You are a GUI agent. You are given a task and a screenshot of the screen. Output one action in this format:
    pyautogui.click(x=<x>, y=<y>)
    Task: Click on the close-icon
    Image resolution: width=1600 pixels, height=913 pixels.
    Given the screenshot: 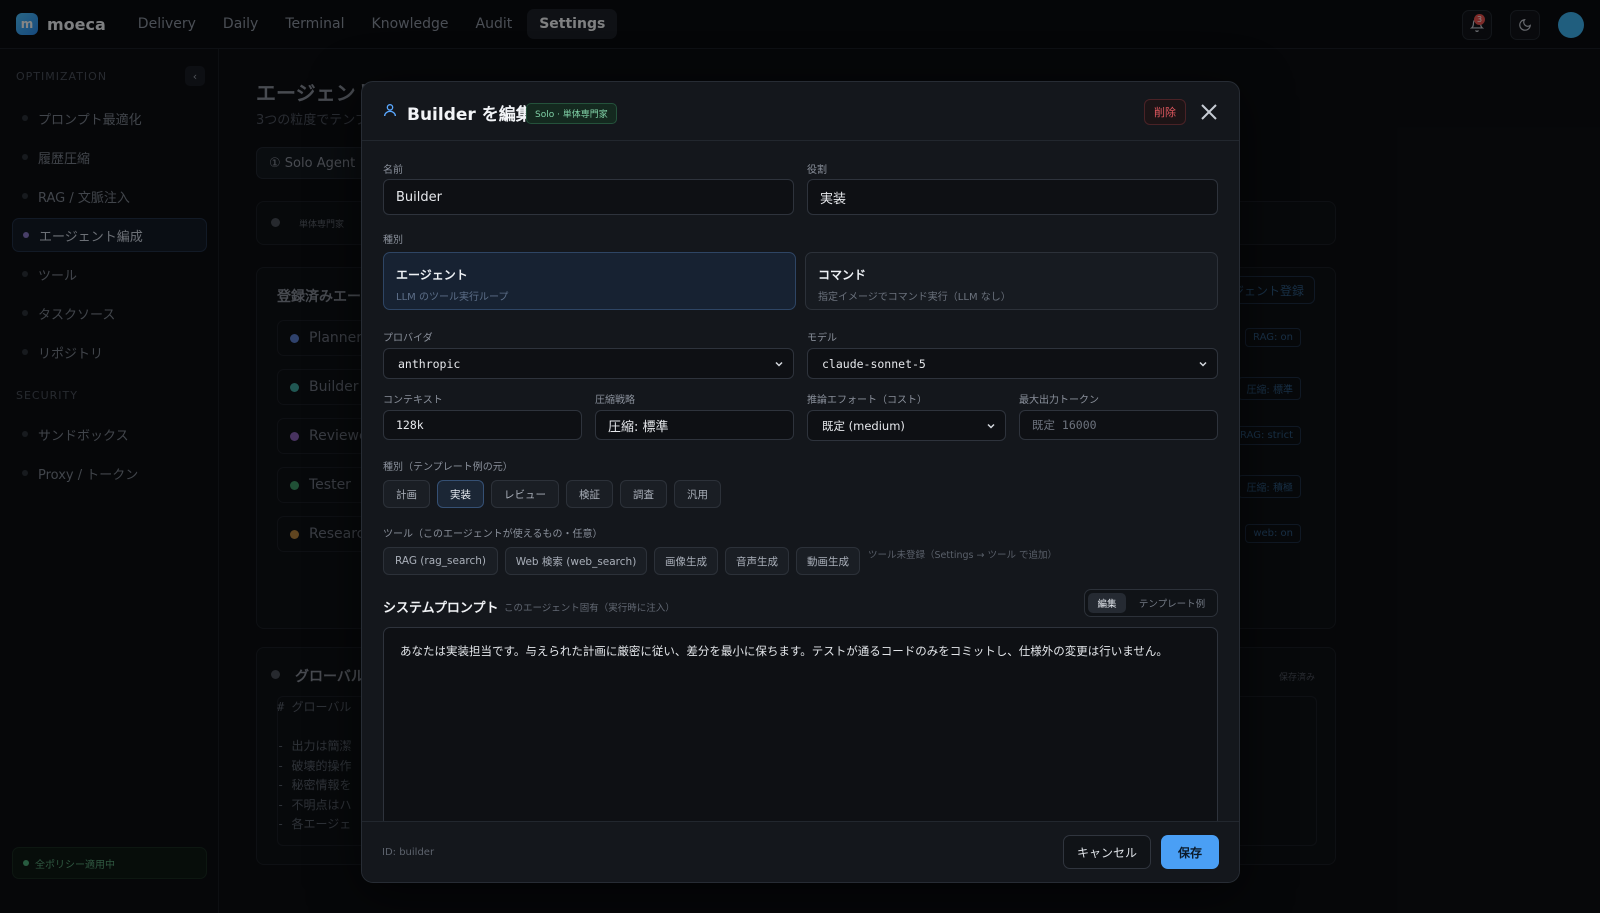 What is the action you would take?
    pyautogui.click(x=1209, y=112)
    